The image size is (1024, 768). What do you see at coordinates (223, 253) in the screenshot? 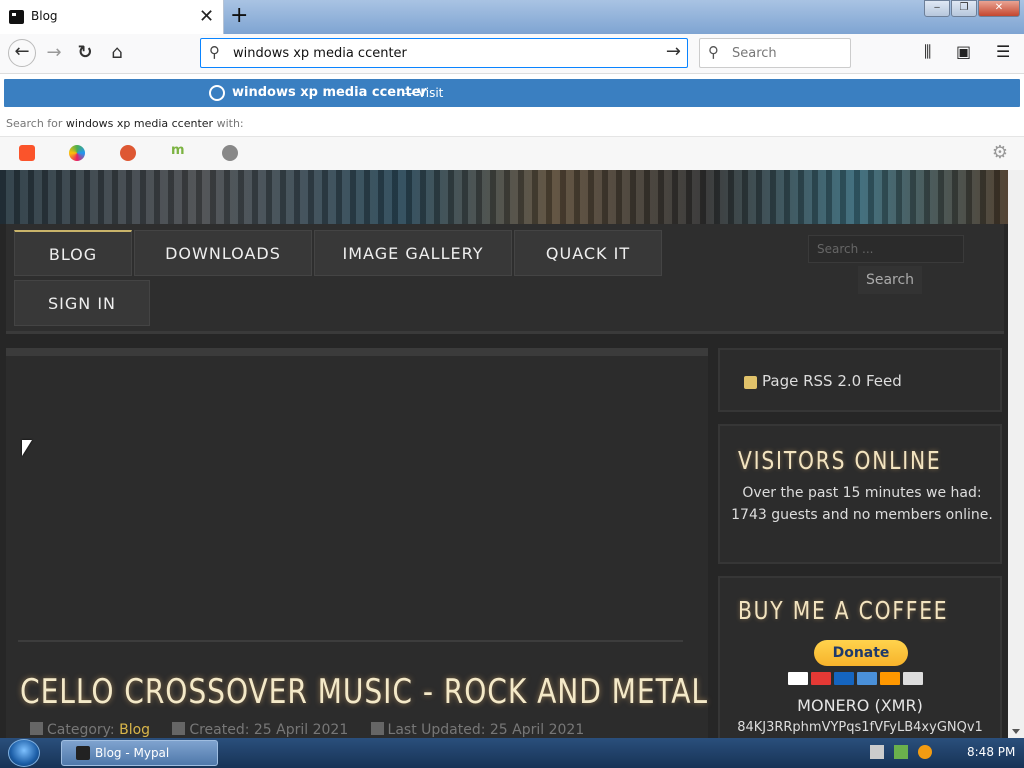
I see `menu-item-downloads: DOWNLOADS` at bounding box center [223, 253].